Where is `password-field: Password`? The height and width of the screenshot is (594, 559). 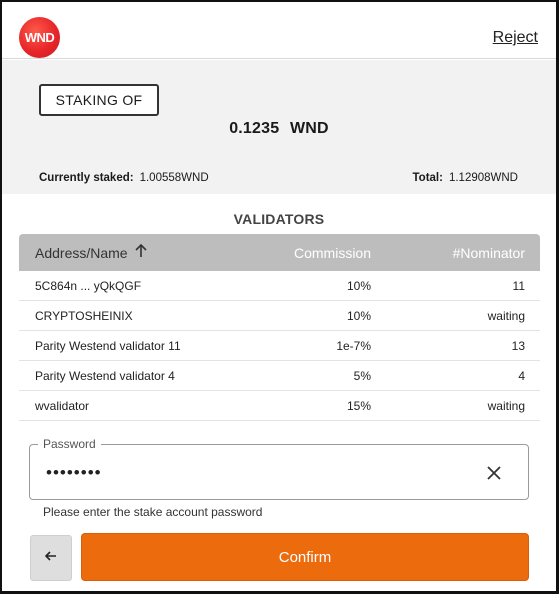
password-field: Password is located at coordinates (279, 468).